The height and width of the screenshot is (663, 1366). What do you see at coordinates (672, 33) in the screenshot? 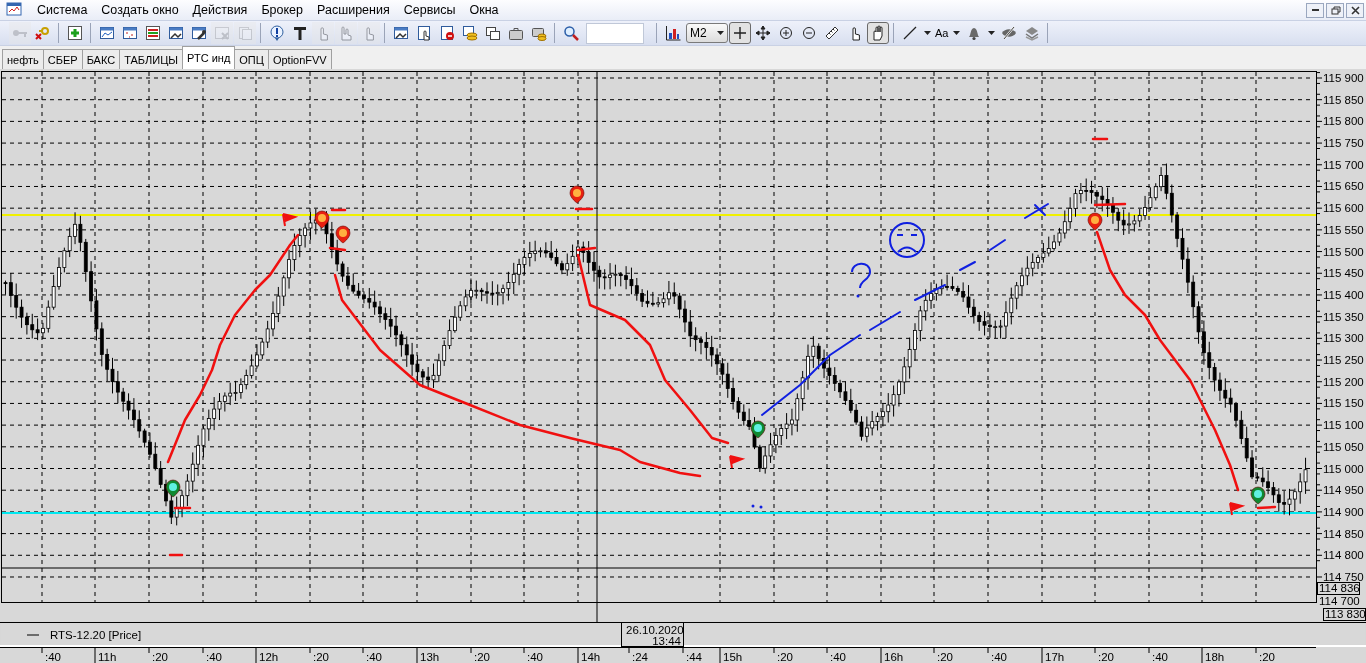
I see `bar-chart-icon` at bounding box center [672, 33].